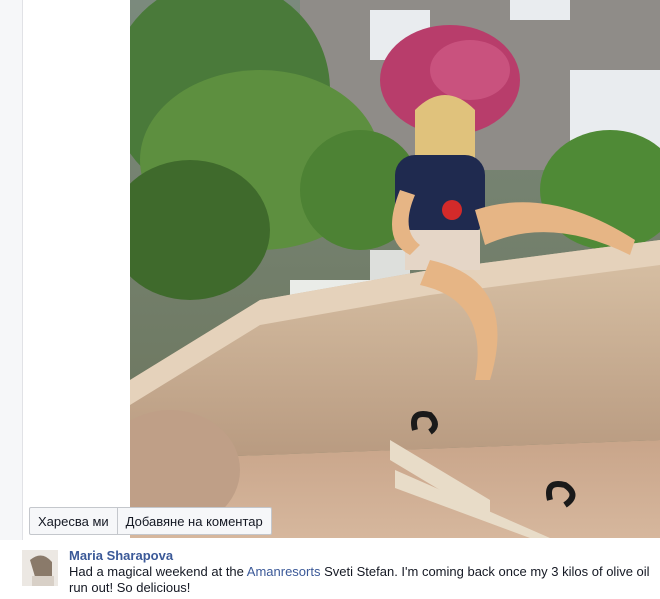 This screenshot has width=660, height=599. What do you see at coordinates (158, 571) in the screenshot?
I see `comment-text-before: Had a magical weekend at the` at bounding box center [158, 571].